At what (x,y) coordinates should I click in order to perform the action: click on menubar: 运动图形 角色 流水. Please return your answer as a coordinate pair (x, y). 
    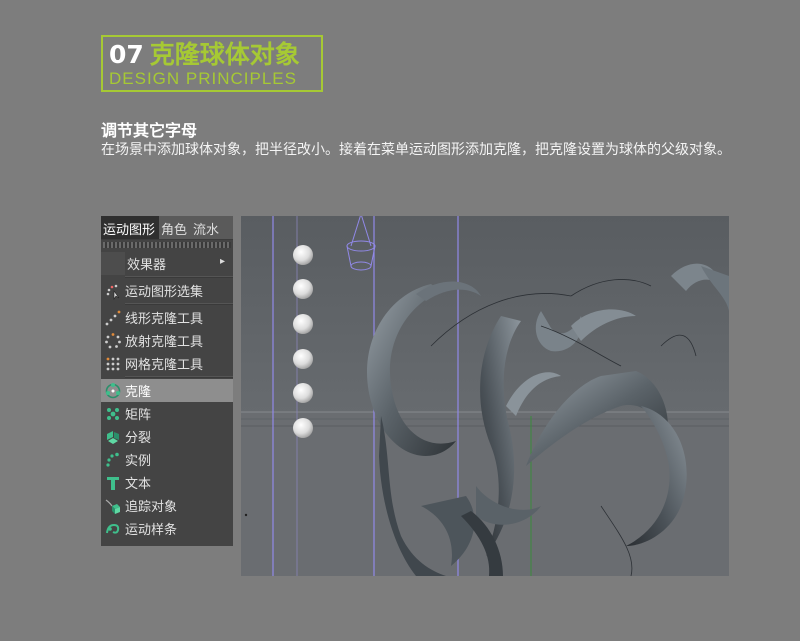
    Looking at the image, I should click on (167, 228).